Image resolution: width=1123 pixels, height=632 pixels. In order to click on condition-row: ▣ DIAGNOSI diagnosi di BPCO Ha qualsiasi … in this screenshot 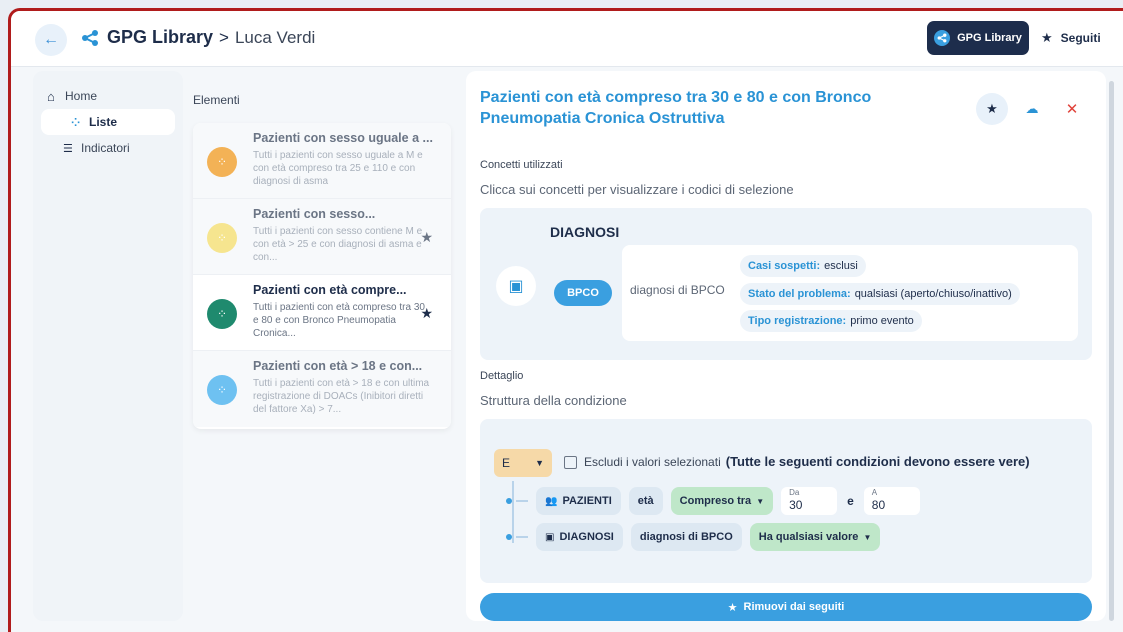, I will do `click(693, 537)`.